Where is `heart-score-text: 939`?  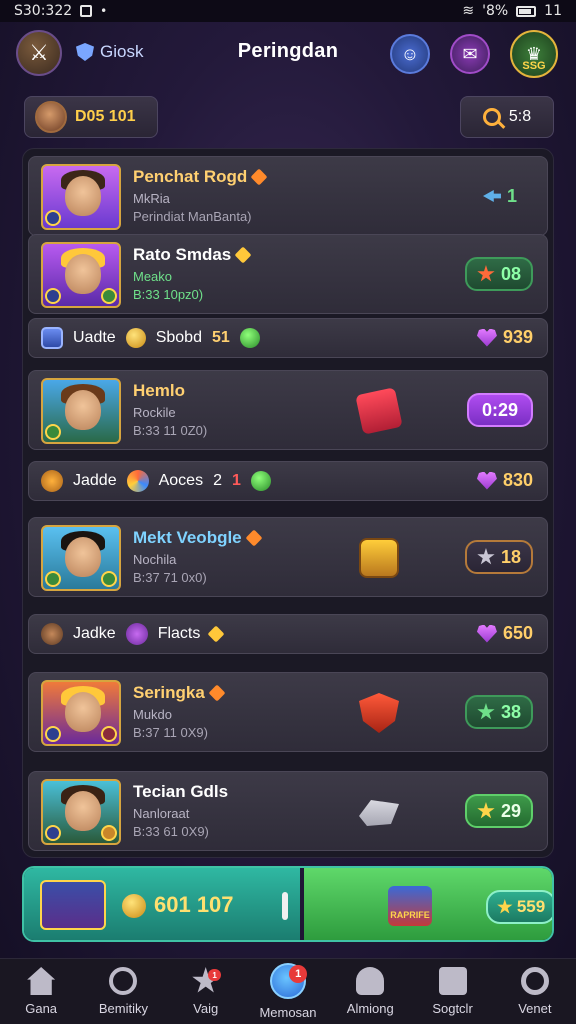
heart-score-text: 939 is located at coordinates (517, 337).